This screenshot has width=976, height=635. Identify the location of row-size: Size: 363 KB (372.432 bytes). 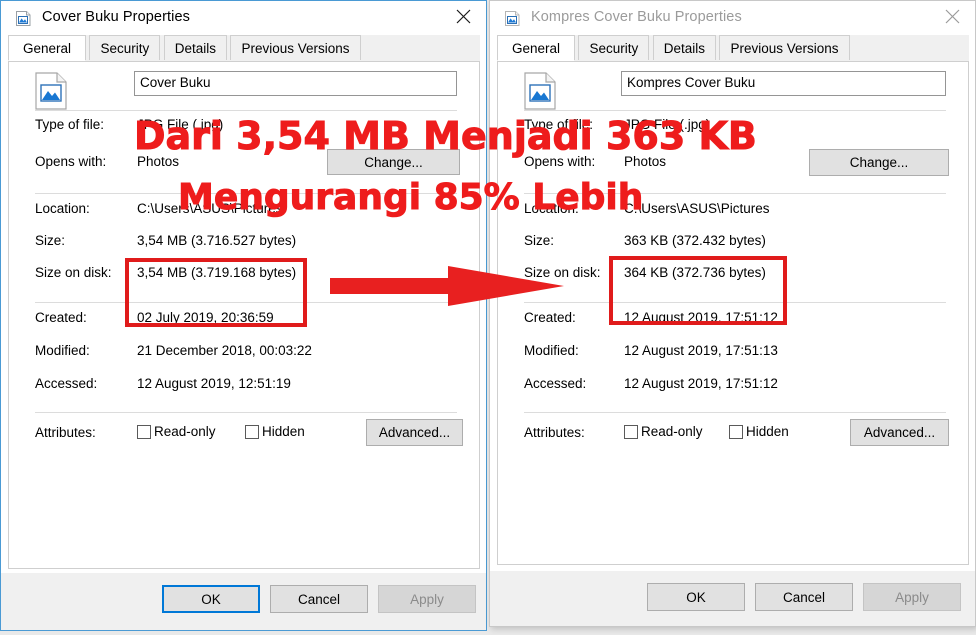
(733, 247).